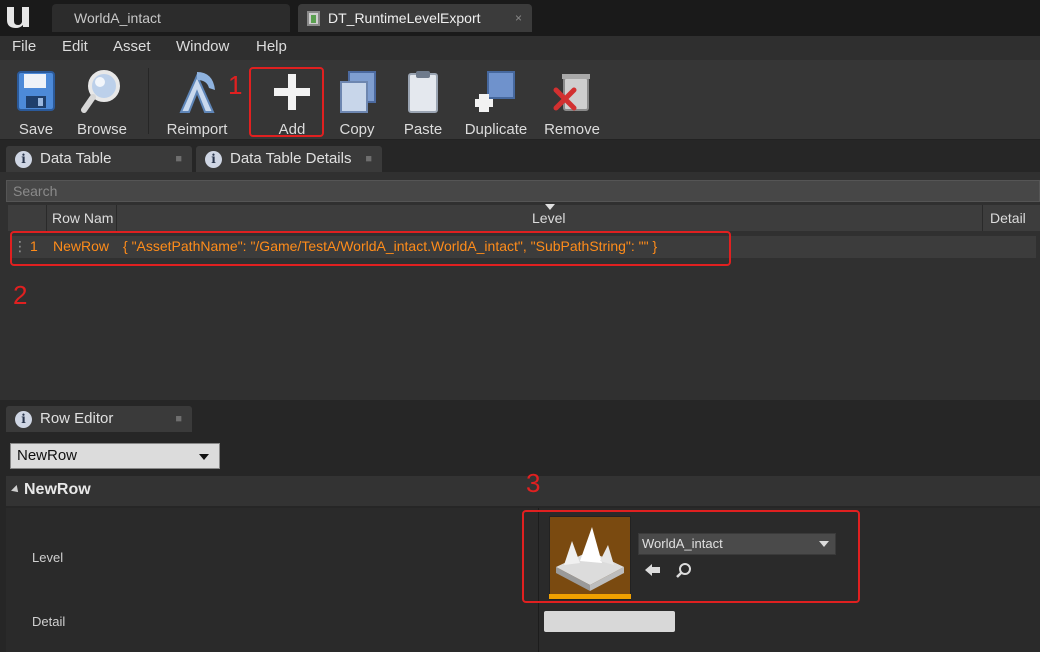 Image resolution: width=1040 pixels, height=652 pixels. I want to click on row-section-header: NewRow, so click(523, 491).